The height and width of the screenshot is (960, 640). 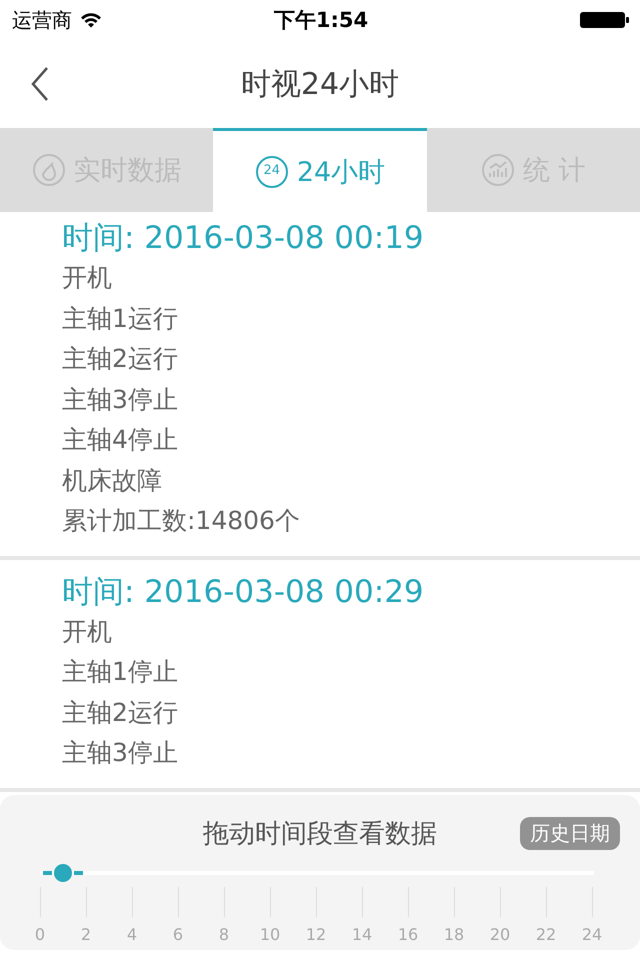 I want to click on hour-label: 14, so click(x=362, y=934).